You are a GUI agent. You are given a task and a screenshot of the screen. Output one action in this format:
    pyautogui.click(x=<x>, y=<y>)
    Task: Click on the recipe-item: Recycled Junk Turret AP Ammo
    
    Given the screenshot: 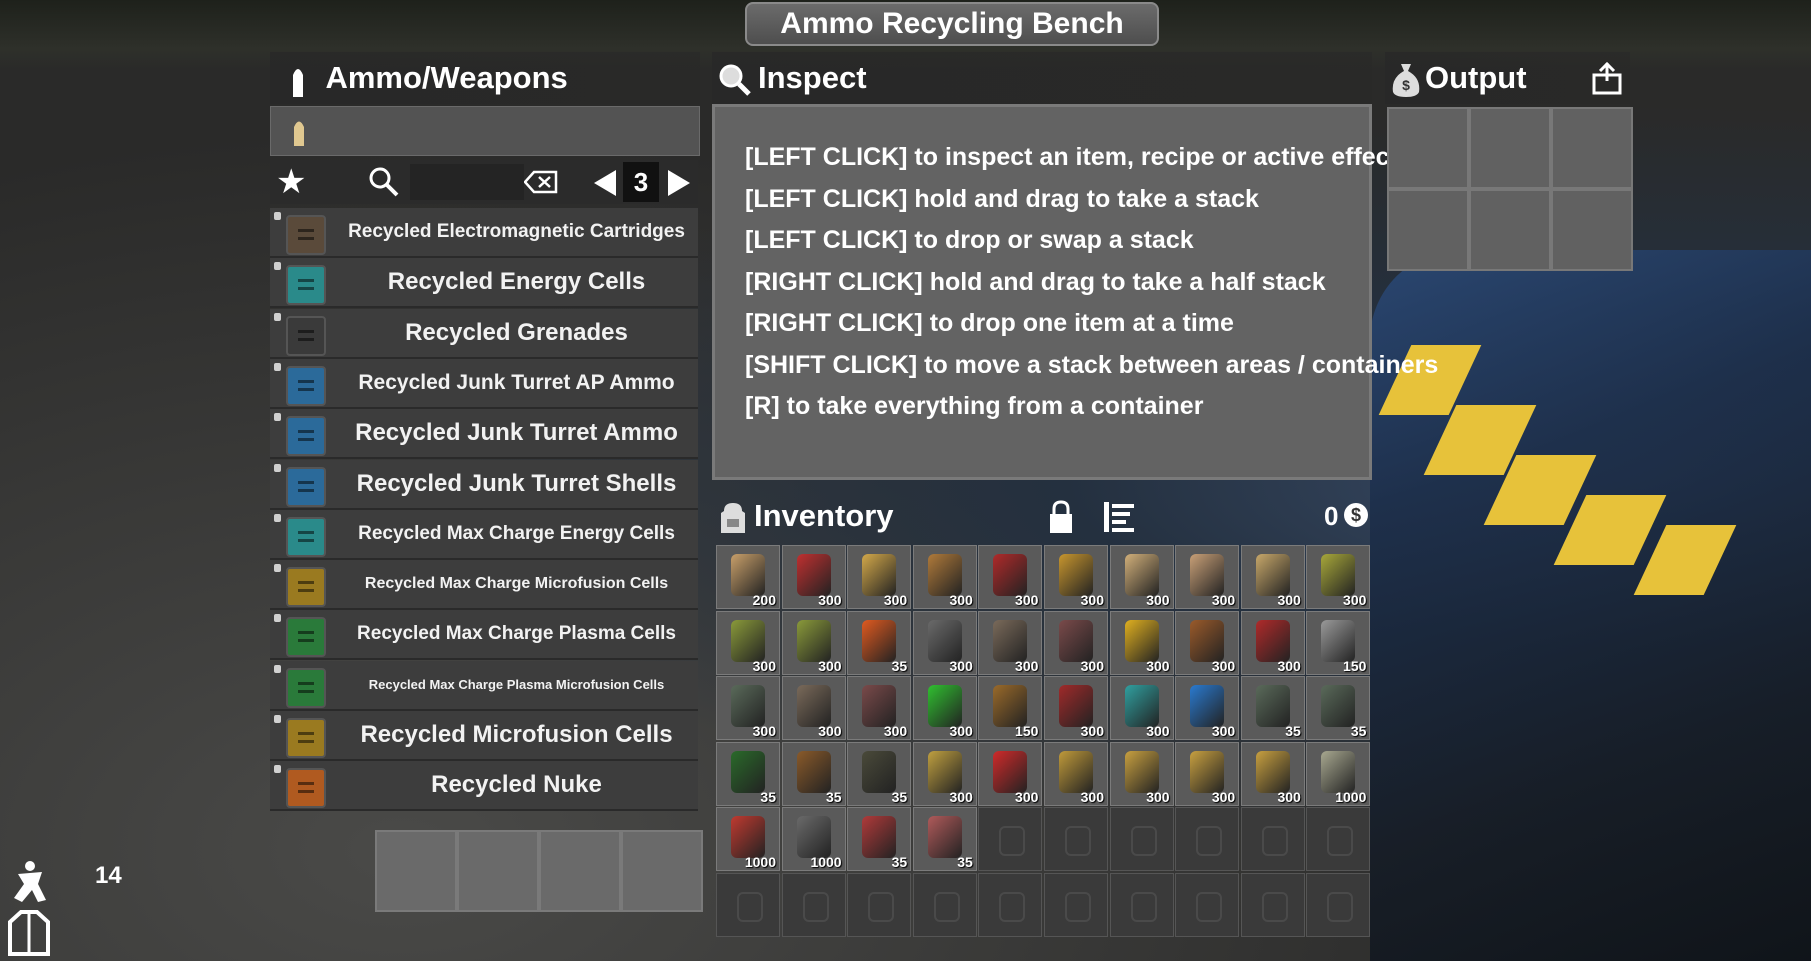 What is the action you would take?
    pyautogui.click(x=484, y=383)
    